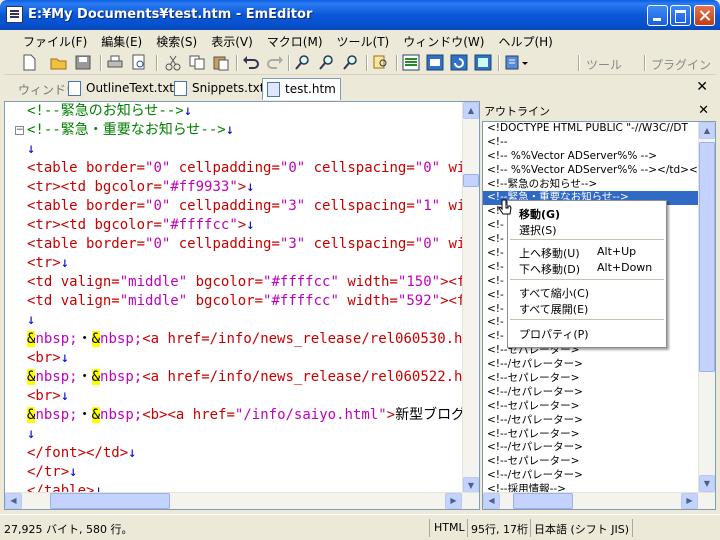 Image resolution: width=720 pixels, height=540 pixels. I want to click on new-file-icon, so click(29, 62).